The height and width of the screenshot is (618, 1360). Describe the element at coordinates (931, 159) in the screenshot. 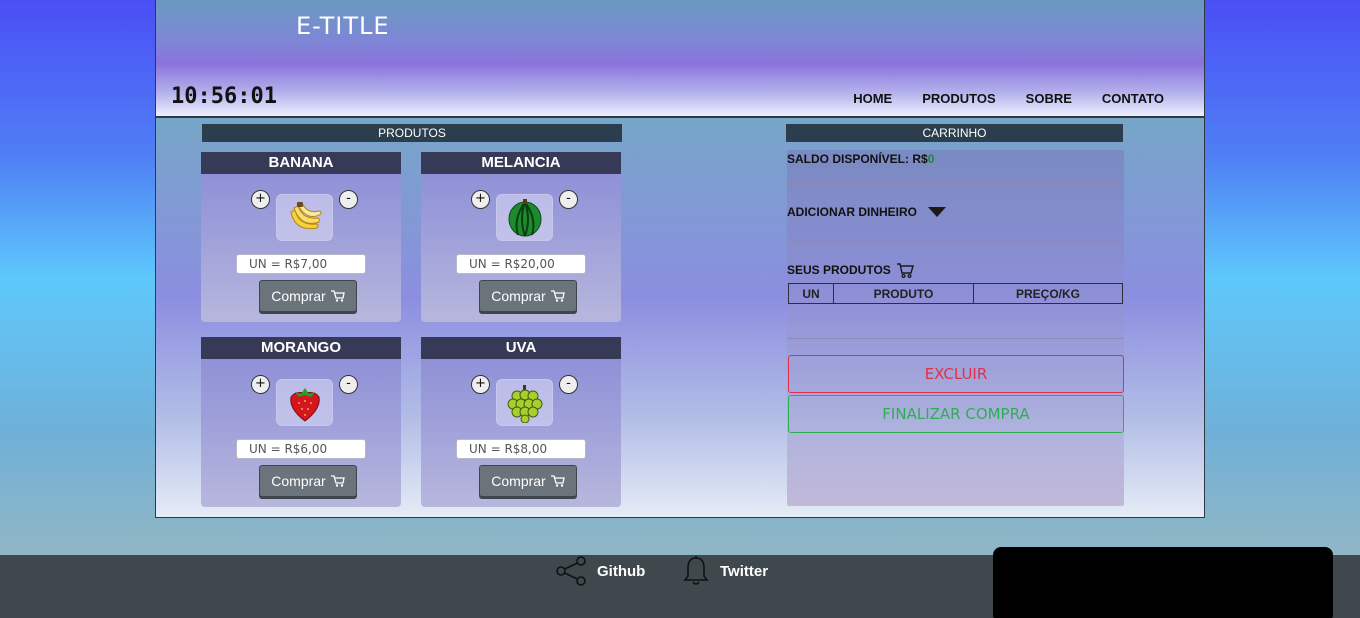

I see `balance-value: 0` at that location.